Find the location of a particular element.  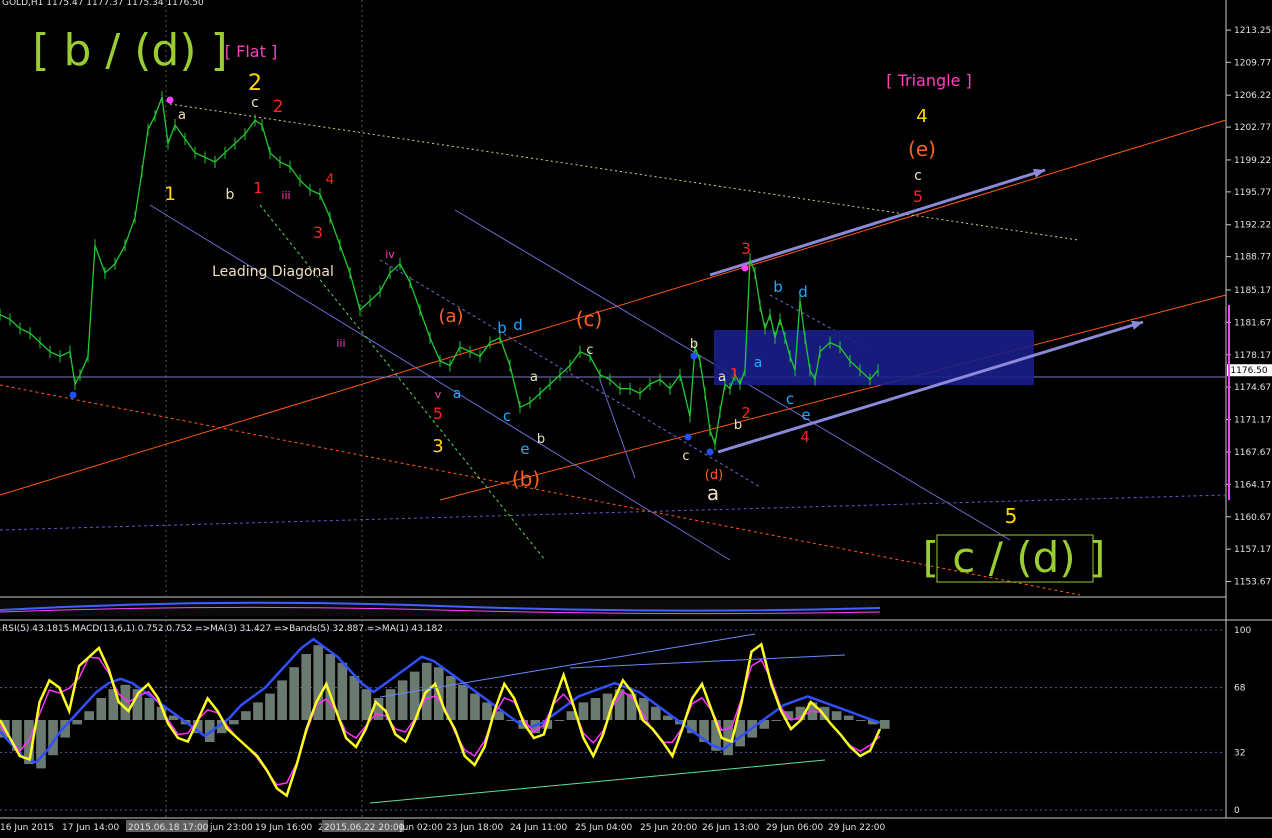

wave-label-27: a is located at coordinates (722, 377).